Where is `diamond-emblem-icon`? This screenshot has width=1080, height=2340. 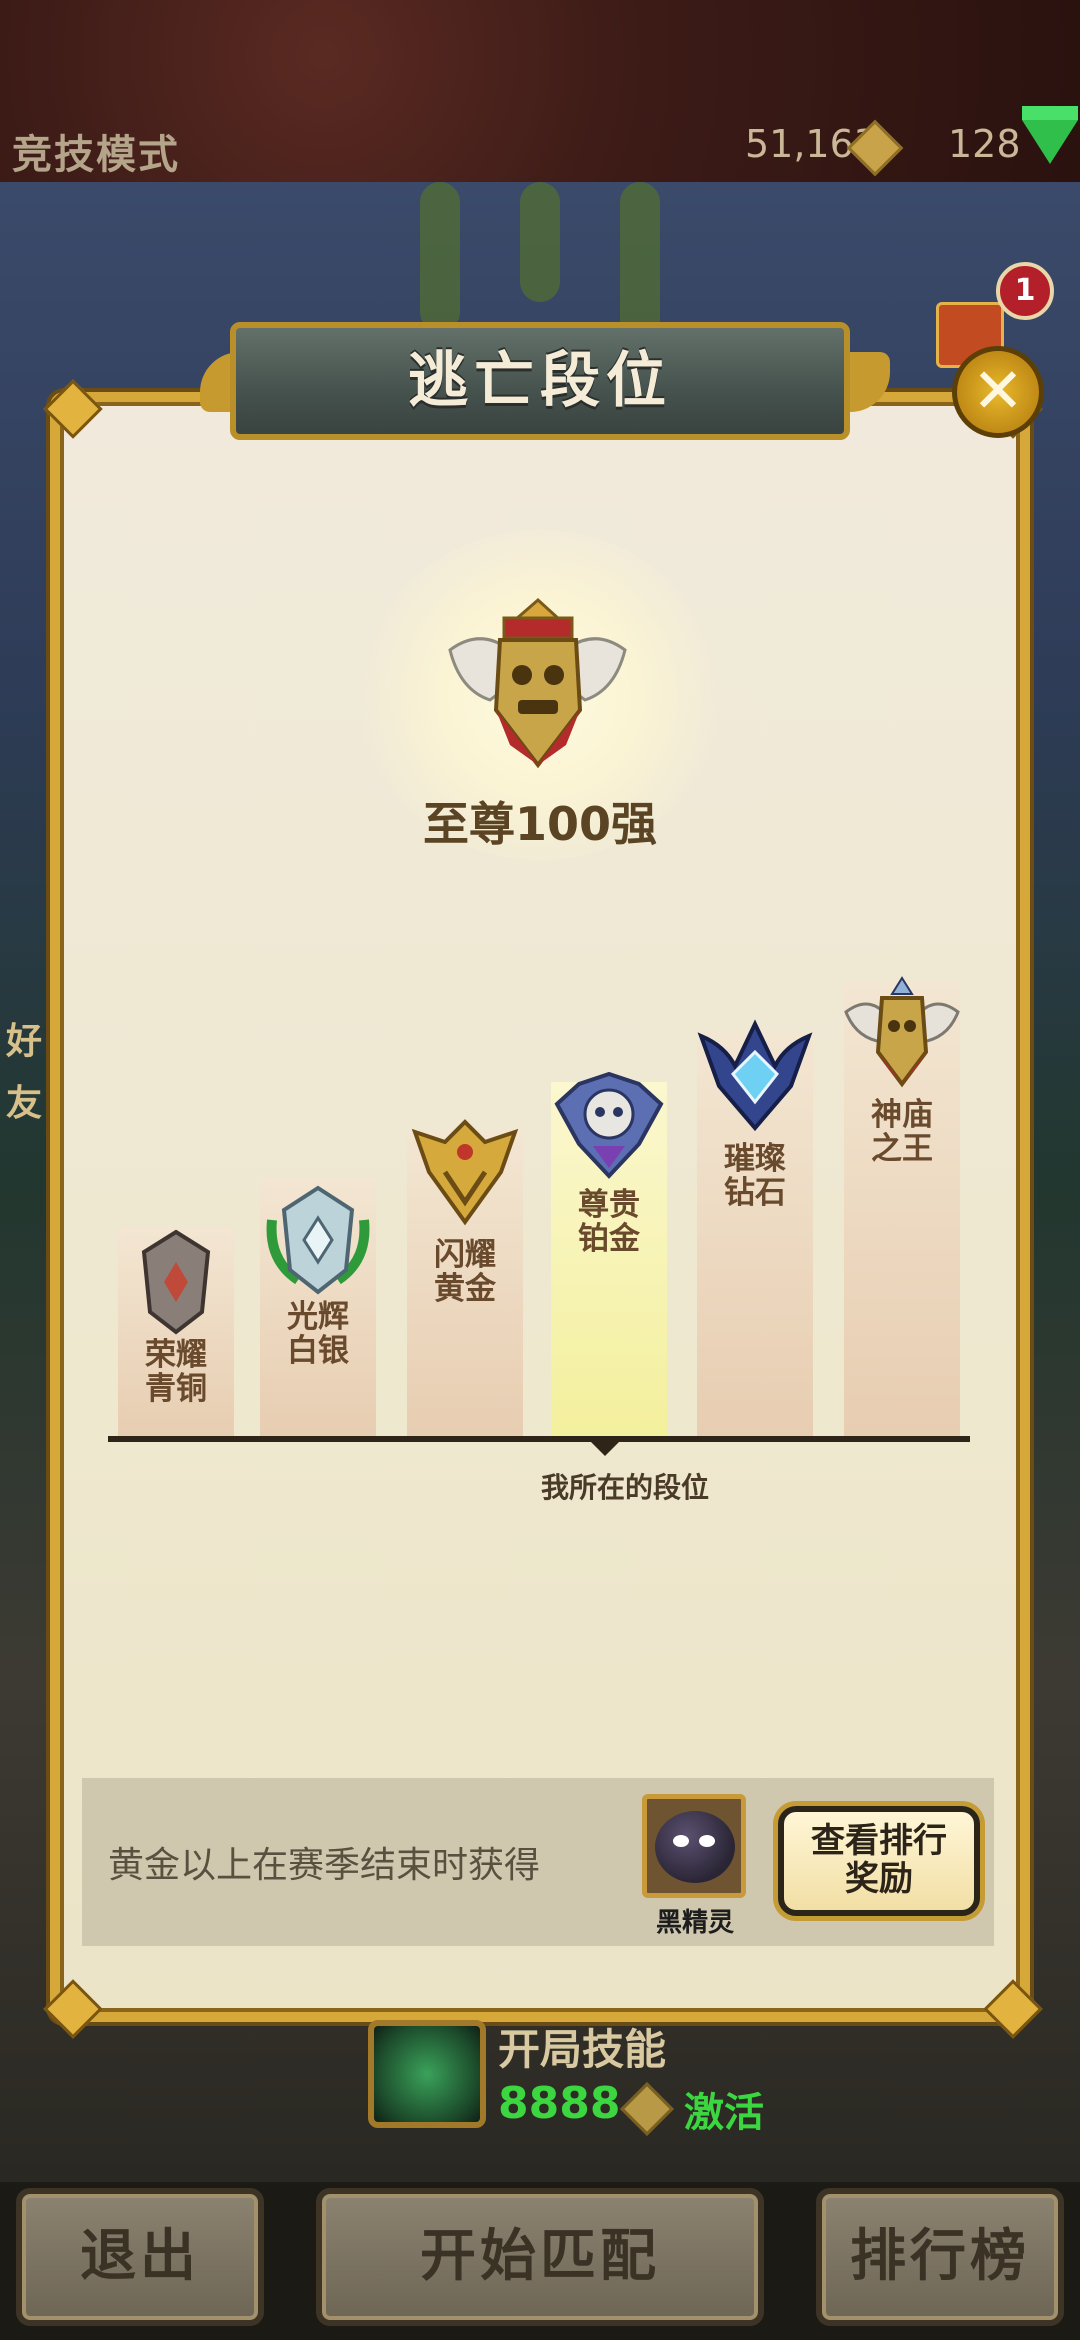
diamond-emblem-icon is located at coordinates (755, 1075).